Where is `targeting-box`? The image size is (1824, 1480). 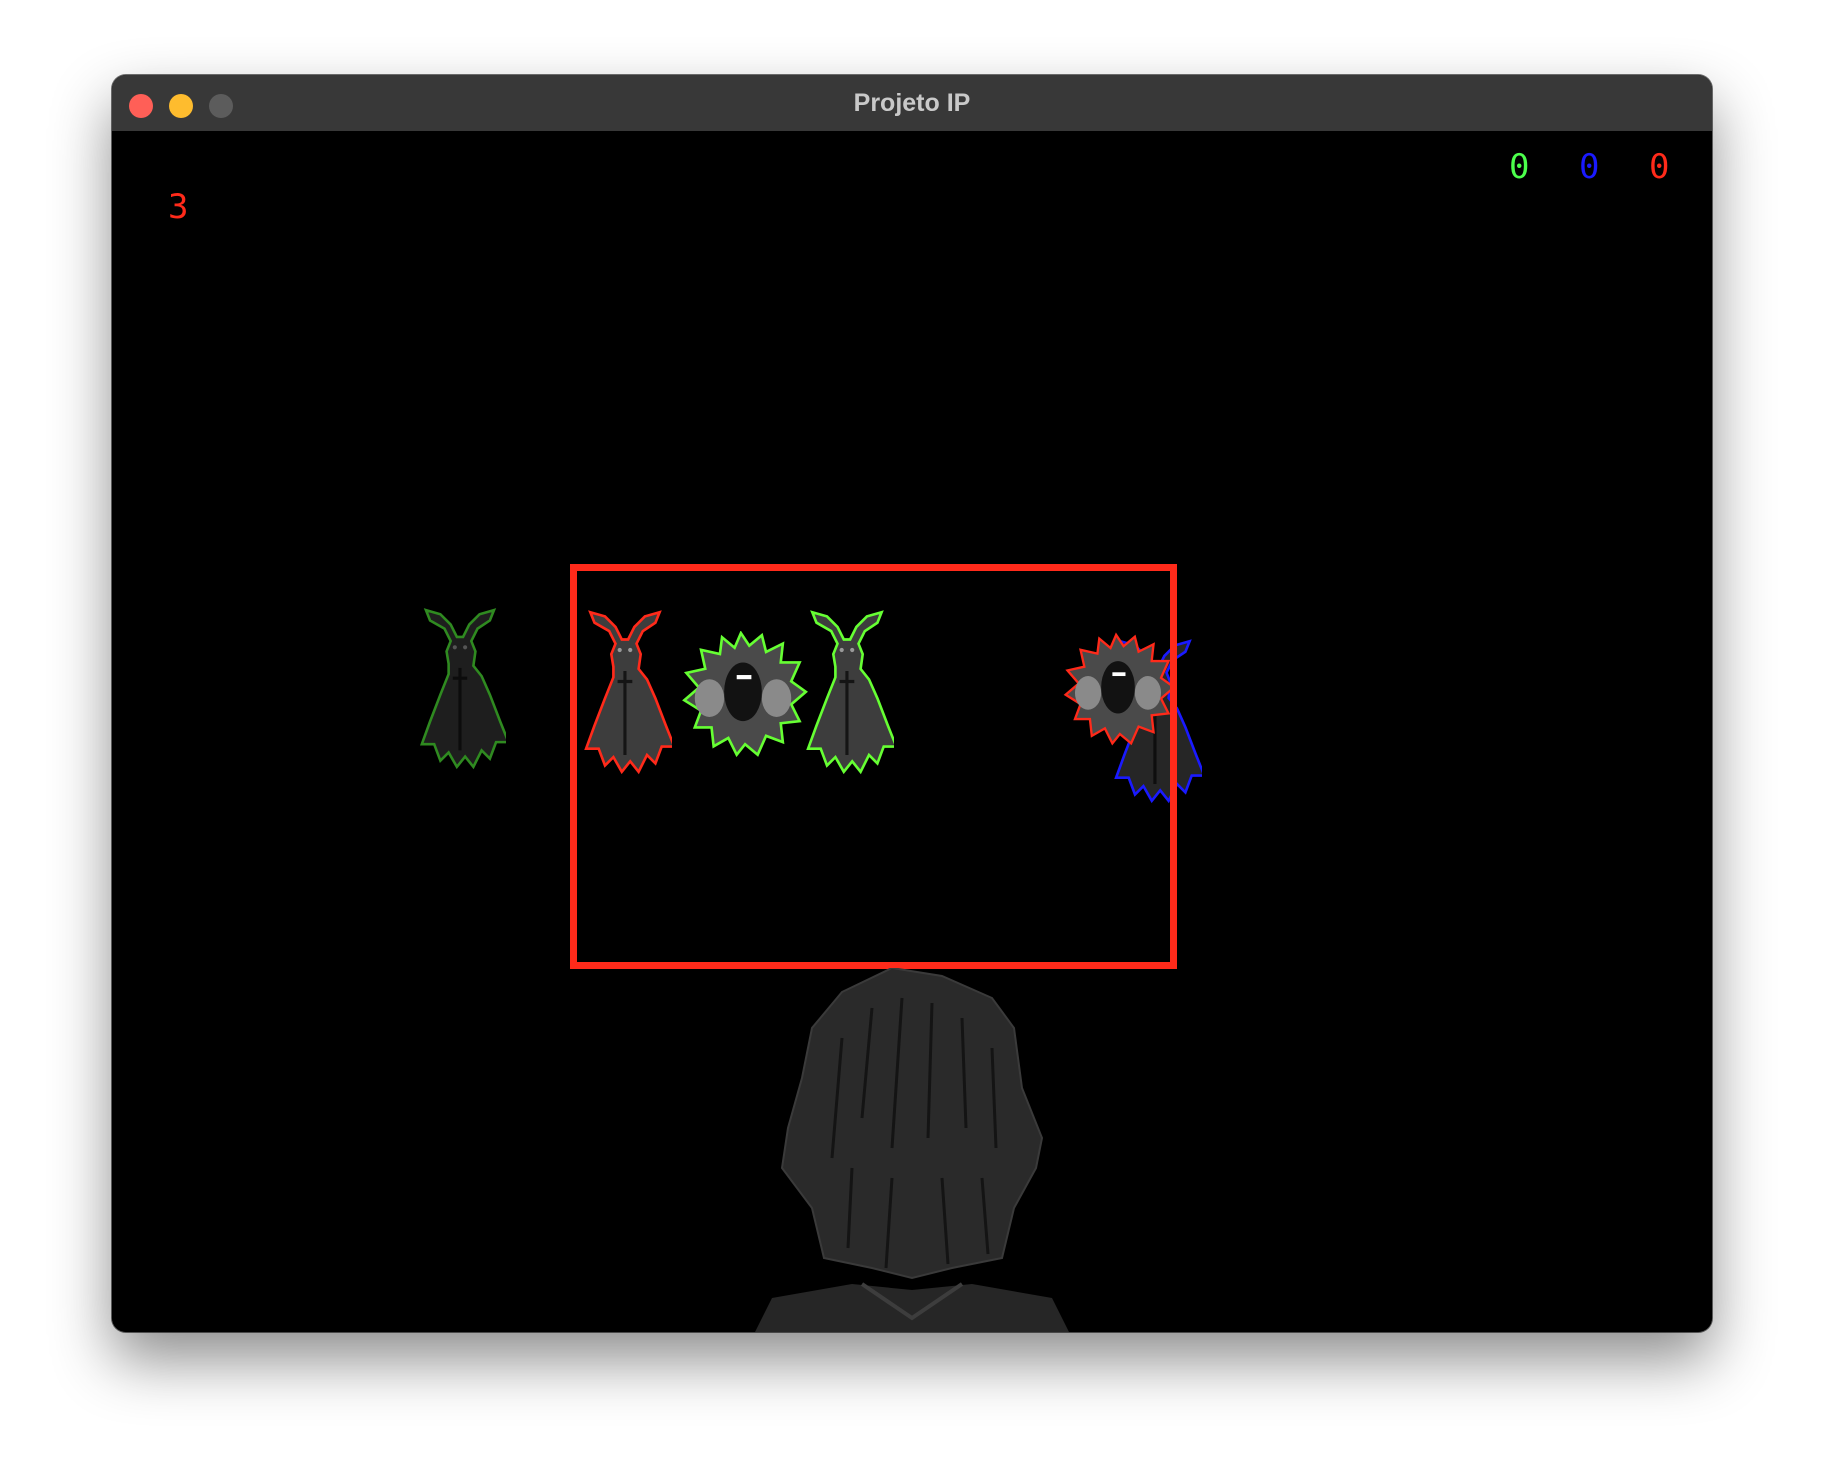 targeting-box is located at coordinates (873, 766).